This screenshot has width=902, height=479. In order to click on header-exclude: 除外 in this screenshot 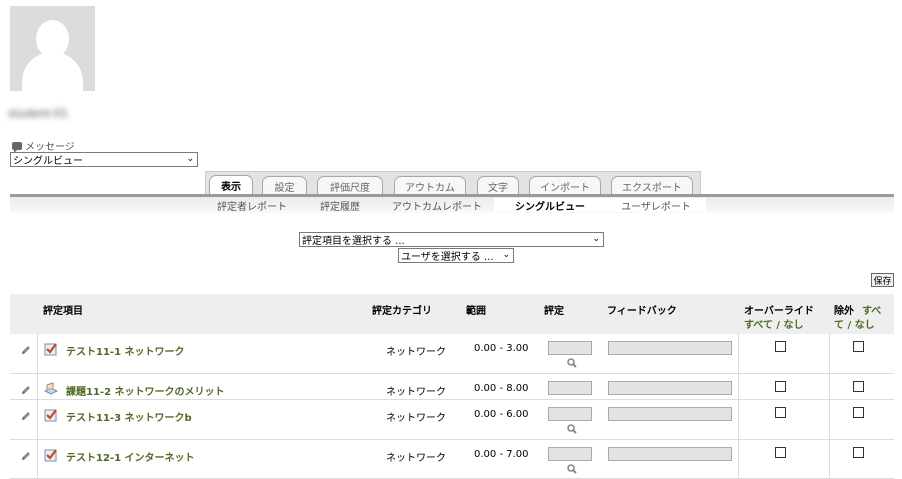, I will do `click(844, 311)`.